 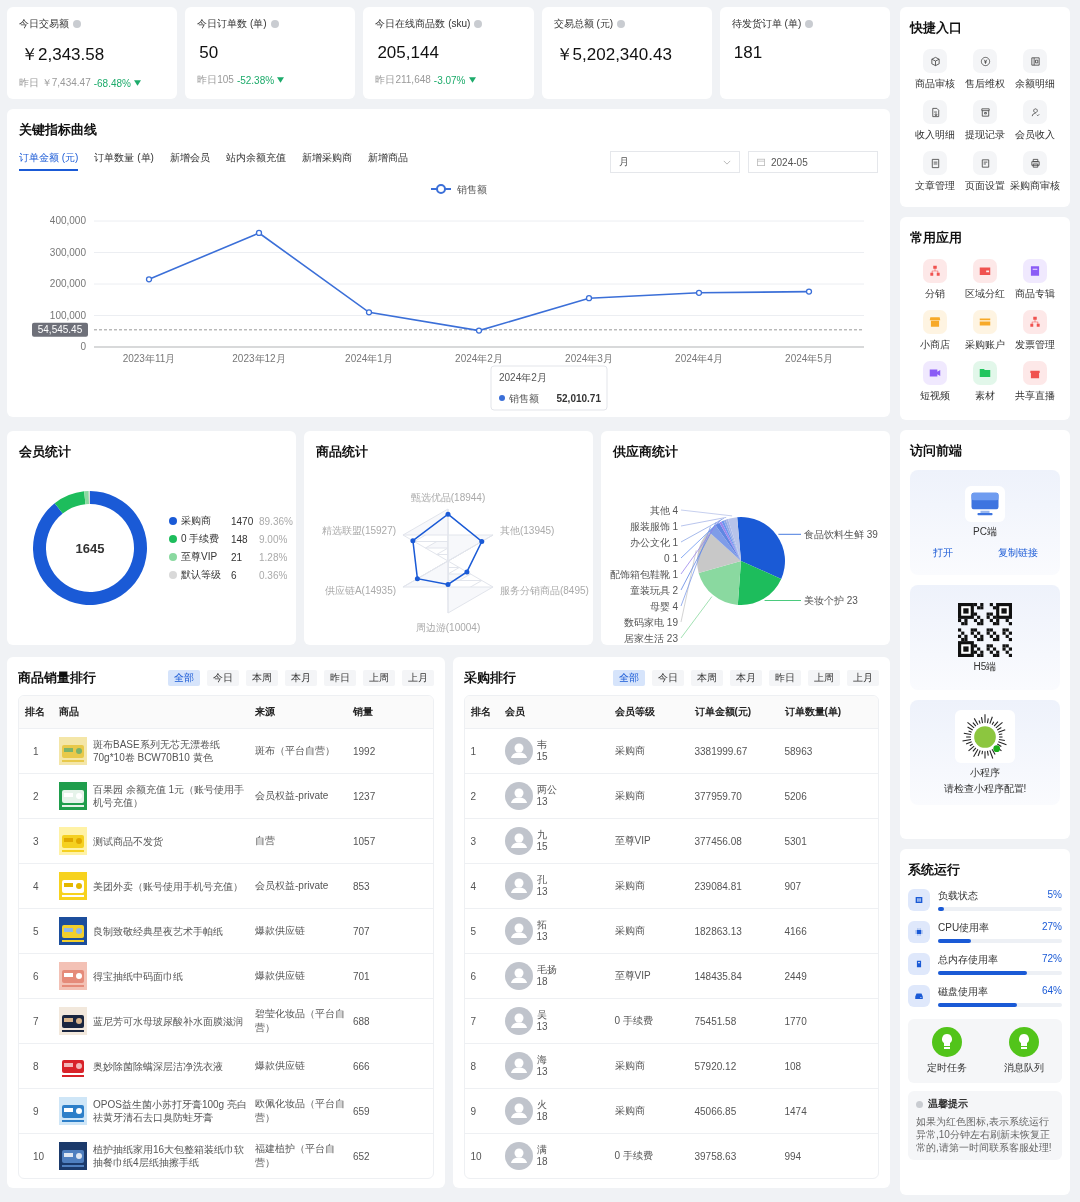 What do you see at coordinates (716, 1066) in the screenshot?
I see `amount-cell-text: 57920.12` at bounding box center [716, 1066].